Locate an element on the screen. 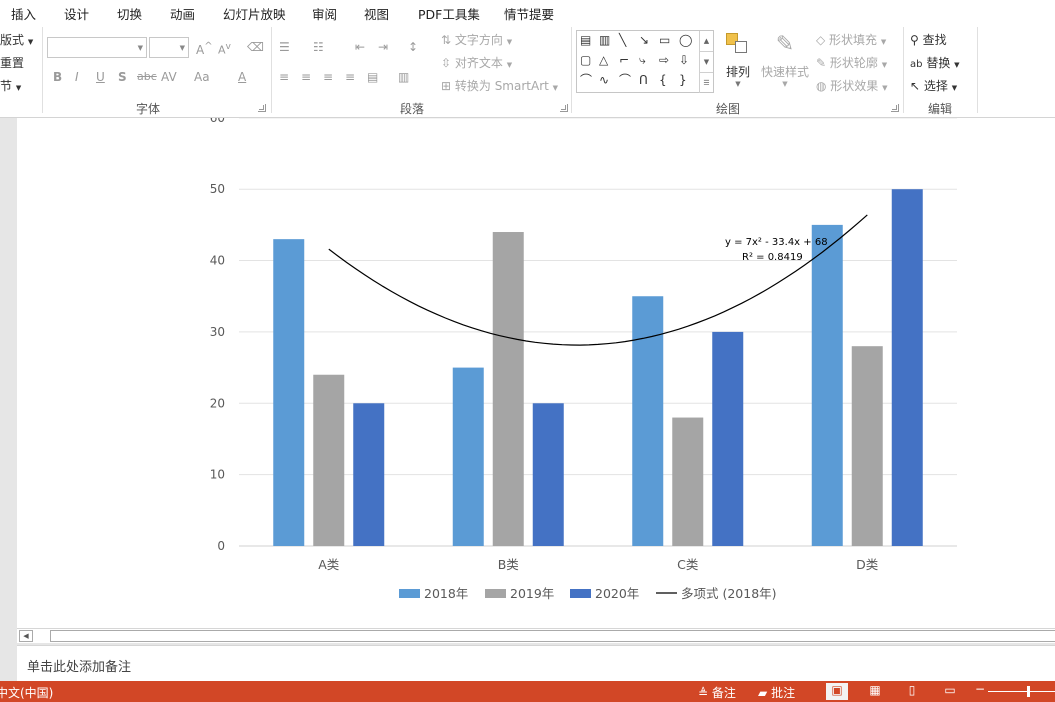 This screenshot has width=1055, height=702. shape-fill-button: ◇ 形状填充 ▼ is located at coordinates (851, 39).